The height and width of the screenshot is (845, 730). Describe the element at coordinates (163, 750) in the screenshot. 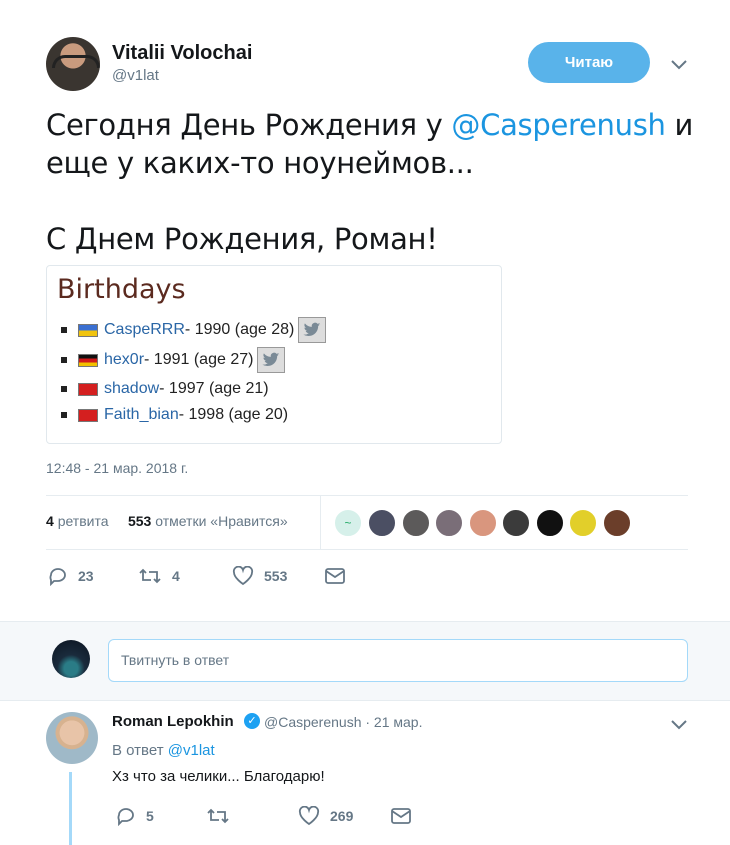

I see `reply-to-line: В ответ @v1lat` at that location.